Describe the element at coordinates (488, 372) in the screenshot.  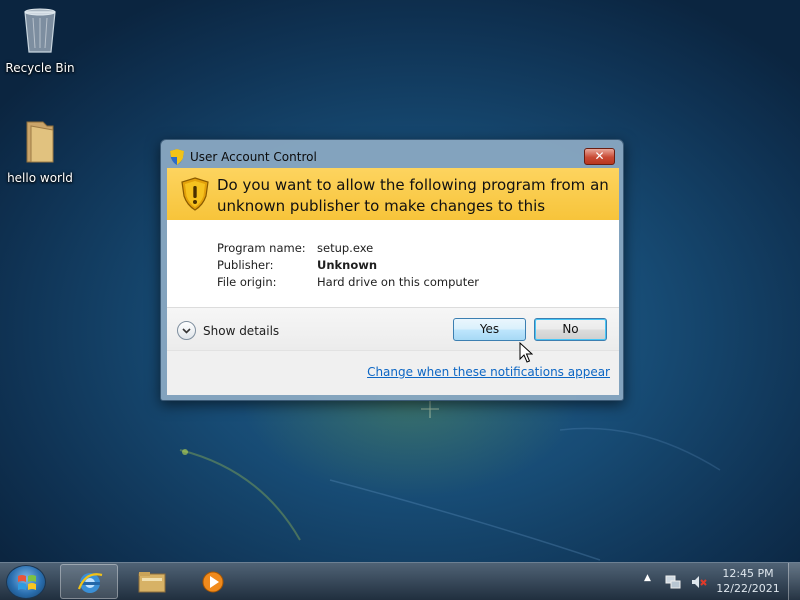
I see `change-notifications-link: Change when these notifications appear` at that location.